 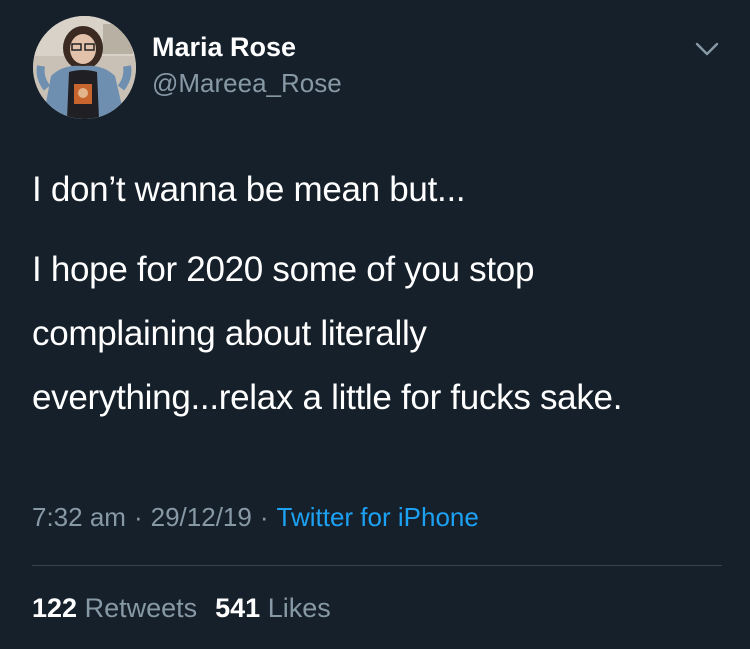 I want to click on likes-count: 541, so click(x=238, y=608).